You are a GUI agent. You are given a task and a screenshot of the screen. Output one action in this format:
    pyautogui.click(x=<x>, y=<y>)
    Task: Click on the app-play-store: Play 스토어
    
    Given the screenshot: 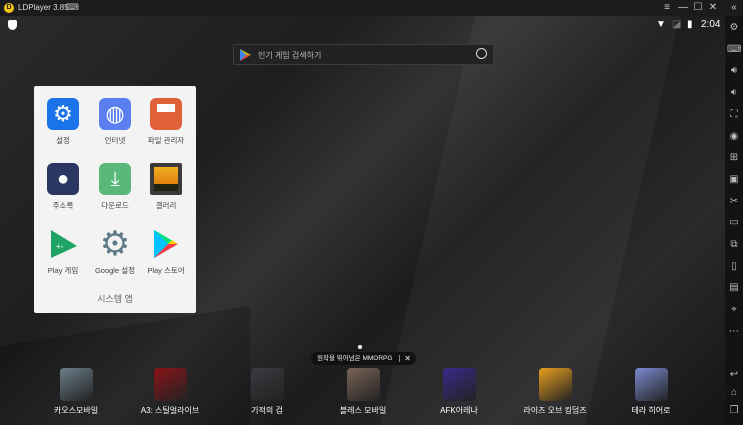 What is the action you would take?
    pyautogui.click(x=166, y=252)
    